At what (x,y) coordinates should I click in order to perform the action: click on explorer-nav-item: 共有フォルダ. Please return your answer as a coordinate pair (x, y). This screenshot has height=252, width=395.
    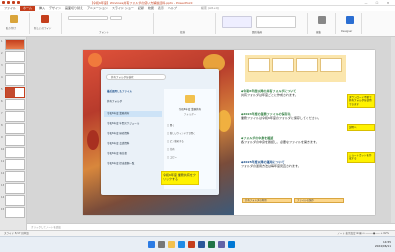
    Looking at the image, I should click on (133, 102).